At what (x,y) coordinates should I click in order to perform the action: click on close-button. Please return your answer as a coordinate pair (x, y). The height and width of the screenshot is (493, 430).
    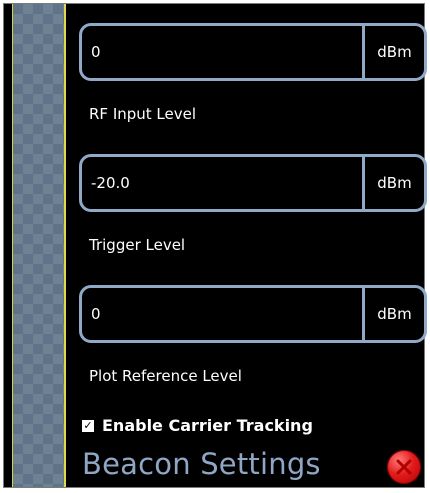
    Looking at the image, I should click on (404, 467).